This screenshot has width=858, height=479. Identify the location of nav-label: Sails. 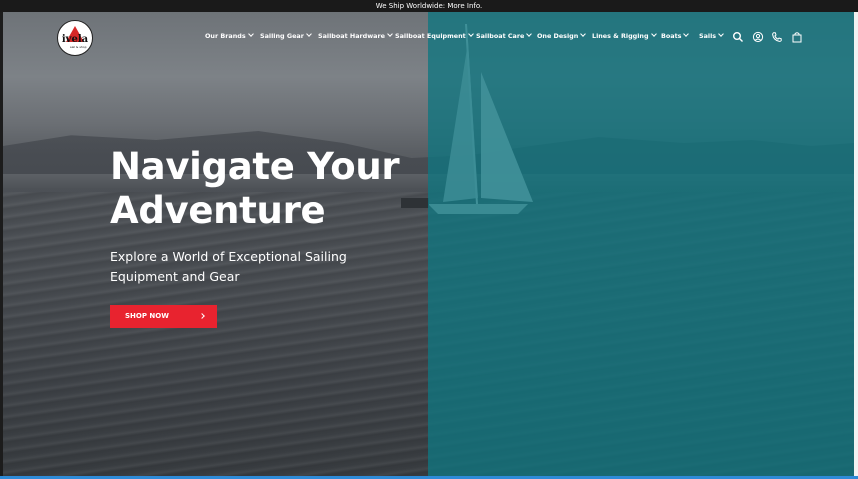
(708, 36).